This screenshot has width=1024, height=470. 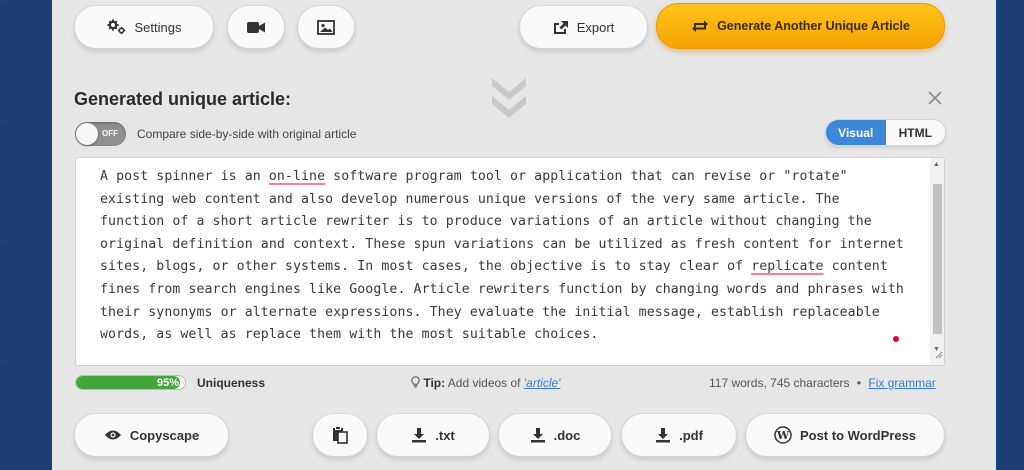 I want to click on image-icon, so click(x=326, y=27).